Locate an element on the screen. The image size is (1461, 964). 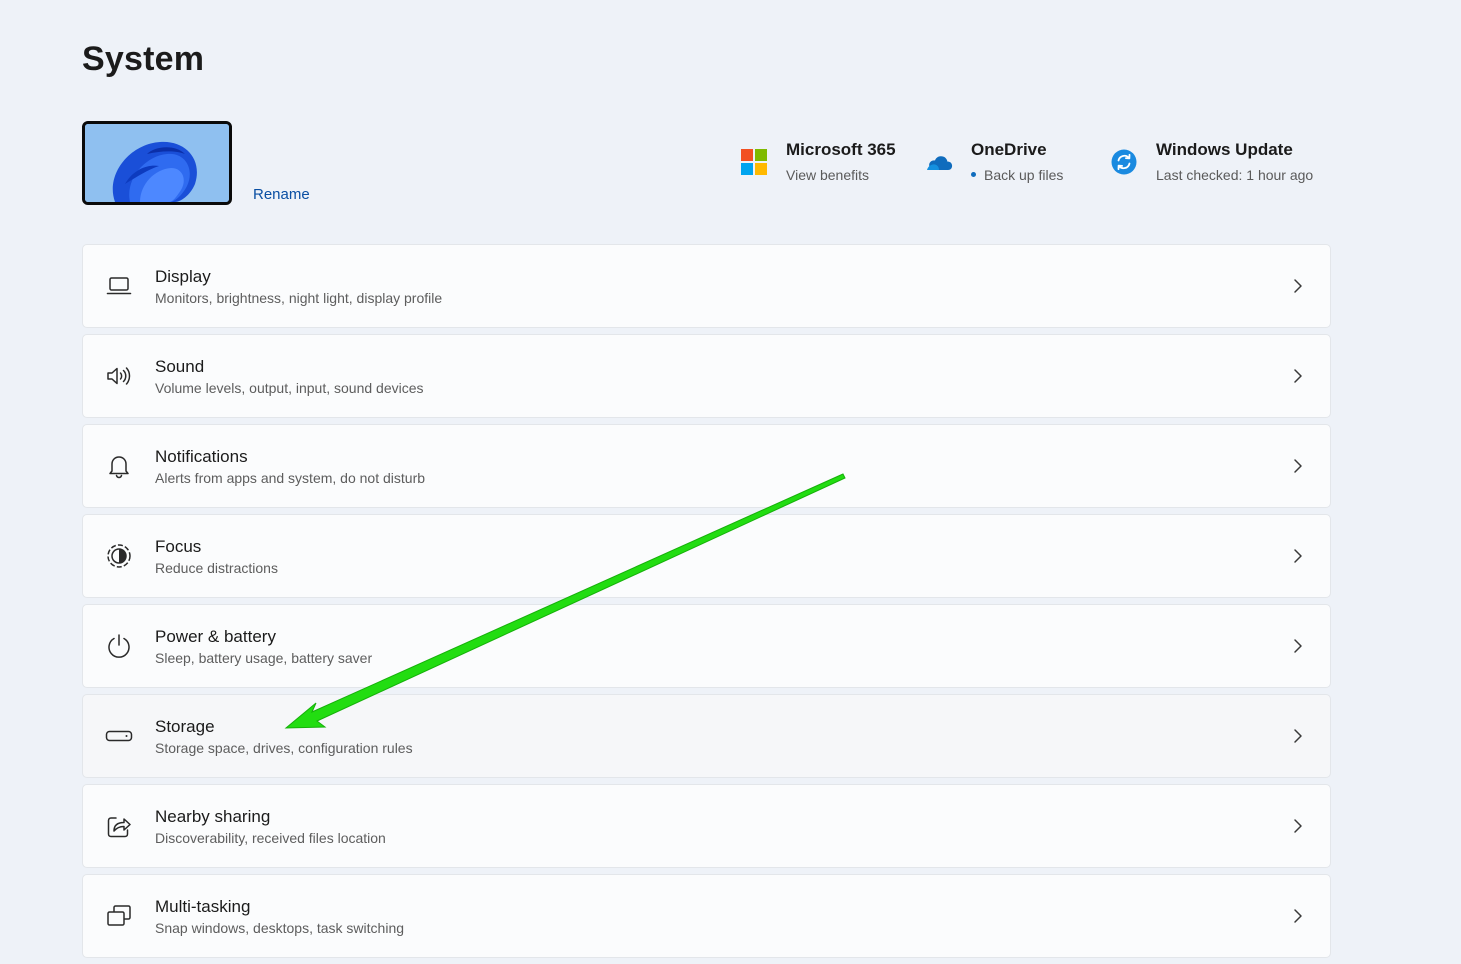
windows-update-icon is located at coordinates (1124, 162).